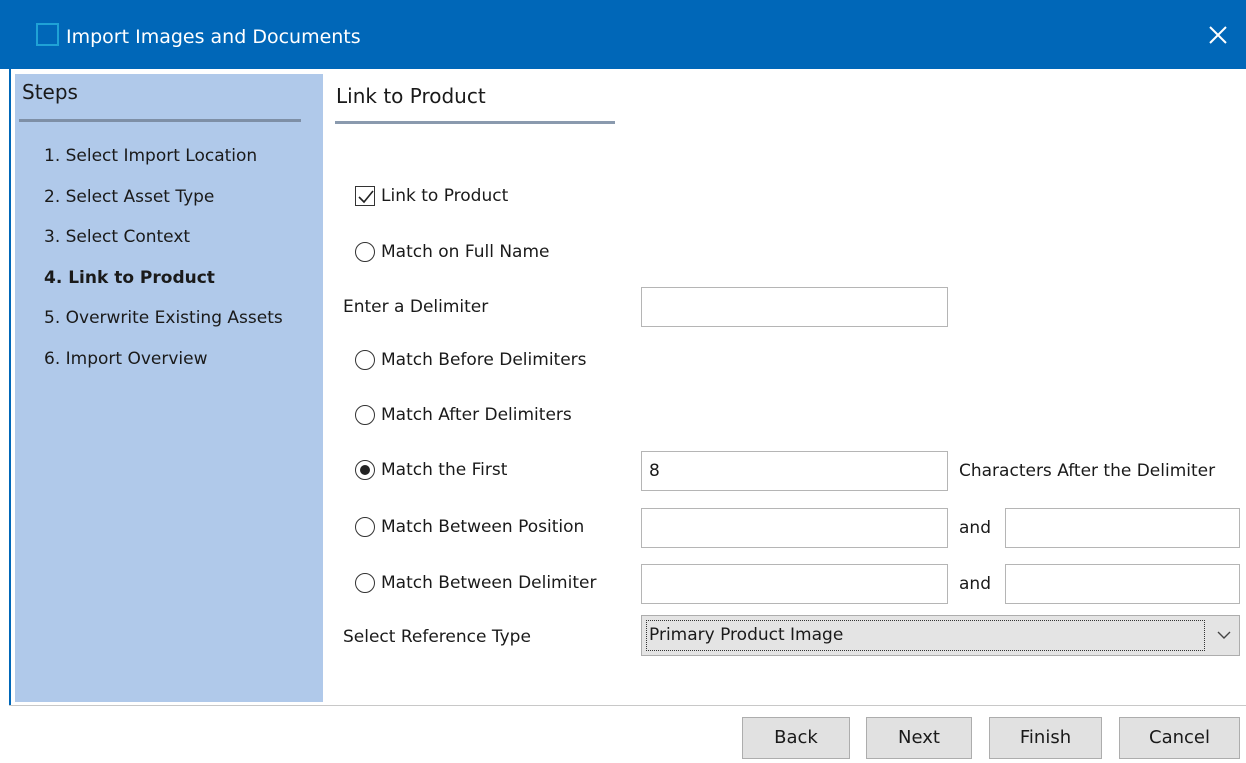 This screenshot has width=1246, height=763. I want to click on match-between-position-radio: Match Between Position, so click(469, 527).